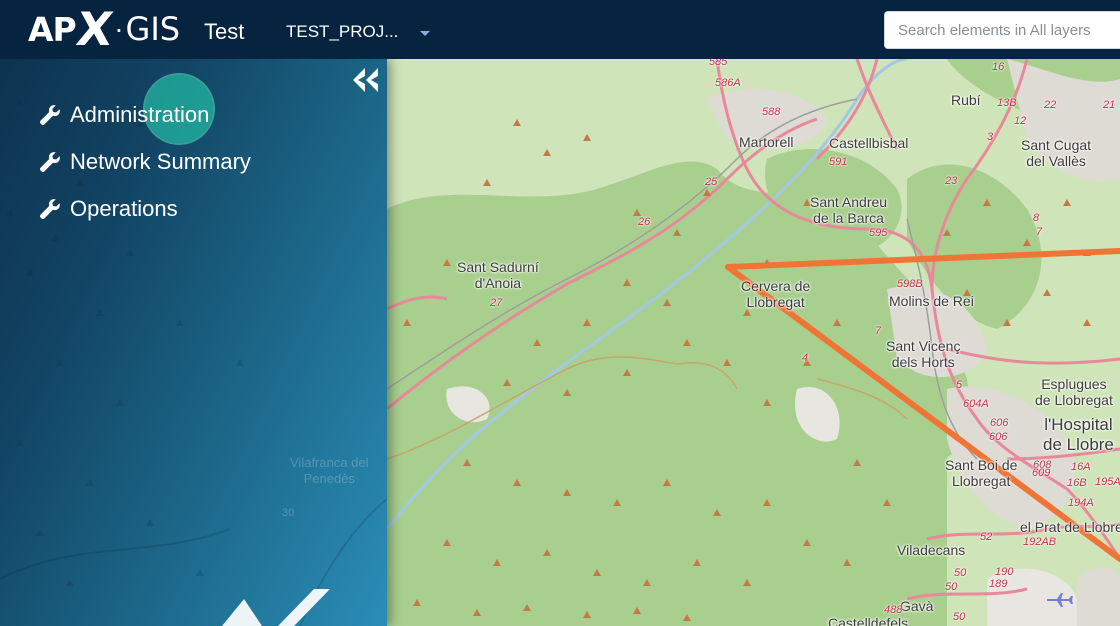 The height and width of the screenshot is (626, 1120). What do you see at coordinates (94, 29) in the screenshot?
I see `logo-x-text: X` at bounding box center [94, 29].